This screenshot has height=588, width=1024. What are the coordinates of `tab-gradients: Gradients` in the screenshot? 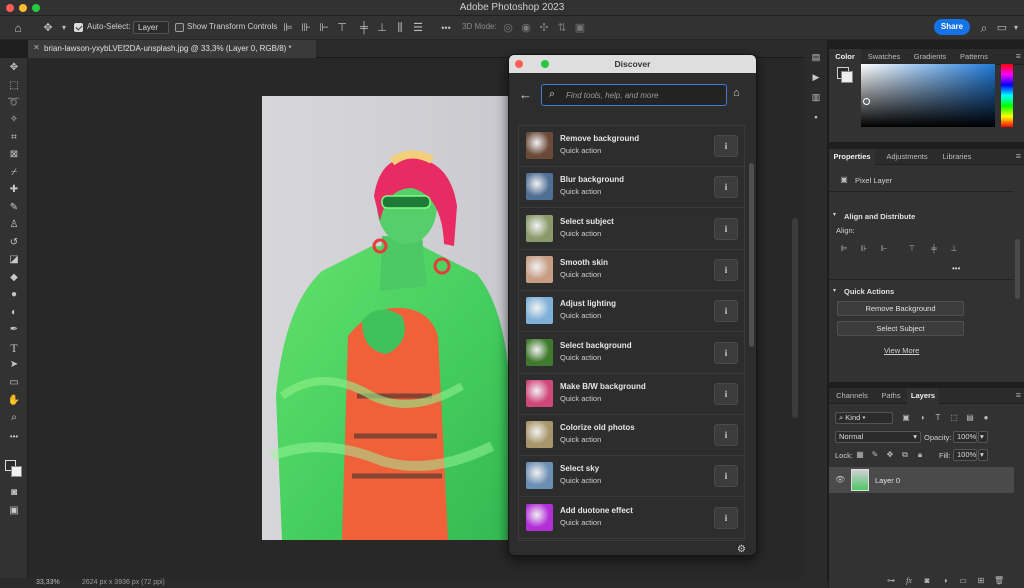 It's located at (930, 57).